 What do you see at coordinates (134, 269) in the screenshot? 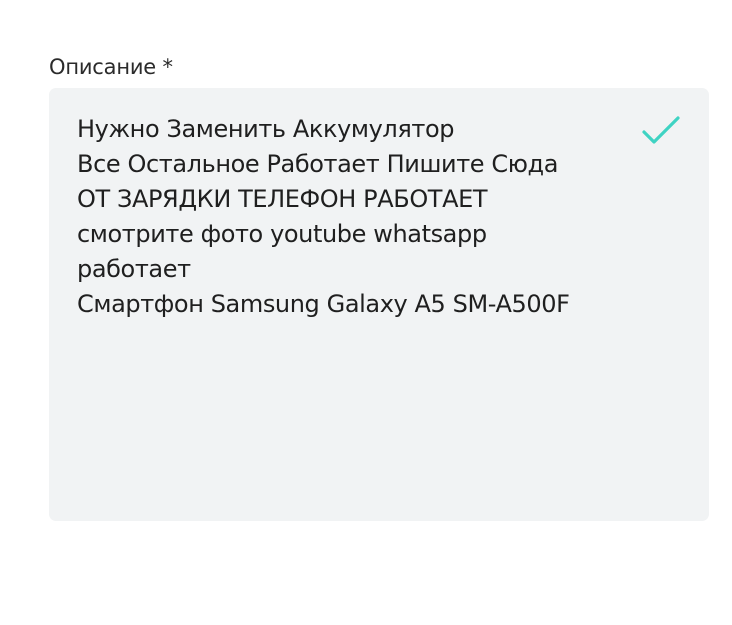
I see `description-line: работает` at bounding box center [134, 269].